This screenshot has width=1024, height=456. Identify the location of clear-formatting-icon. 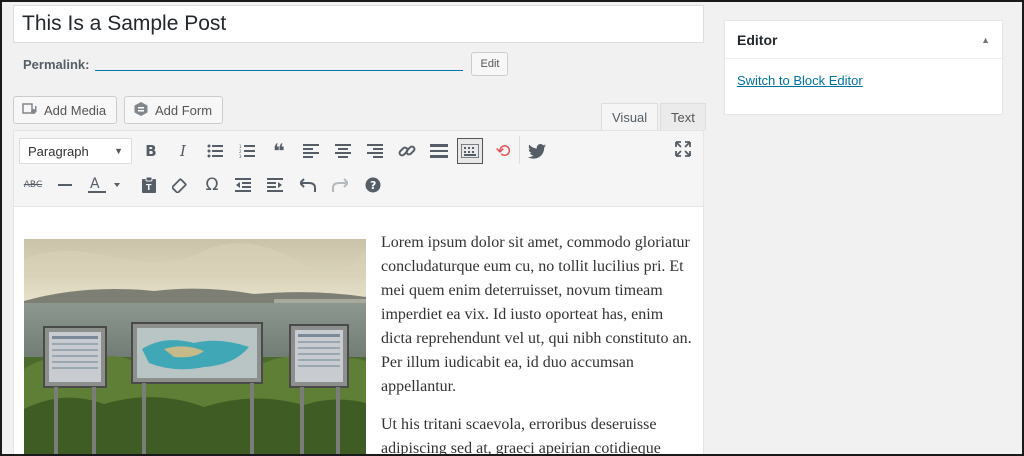
(180, 185).